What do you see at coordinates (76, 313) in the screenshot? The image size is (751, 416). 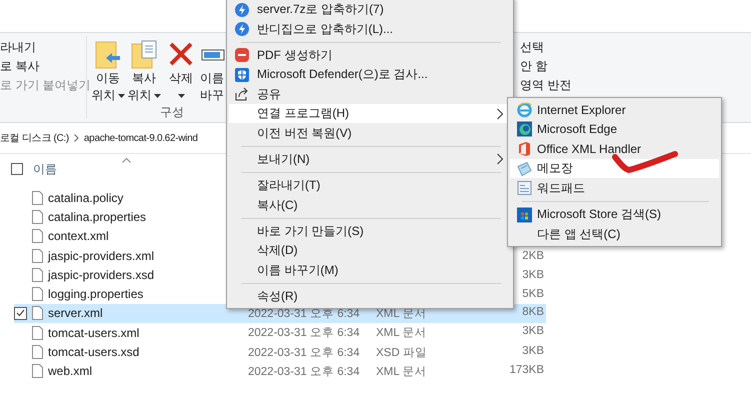 I see `file-name: server.xml` at bounding box center [76, 313].